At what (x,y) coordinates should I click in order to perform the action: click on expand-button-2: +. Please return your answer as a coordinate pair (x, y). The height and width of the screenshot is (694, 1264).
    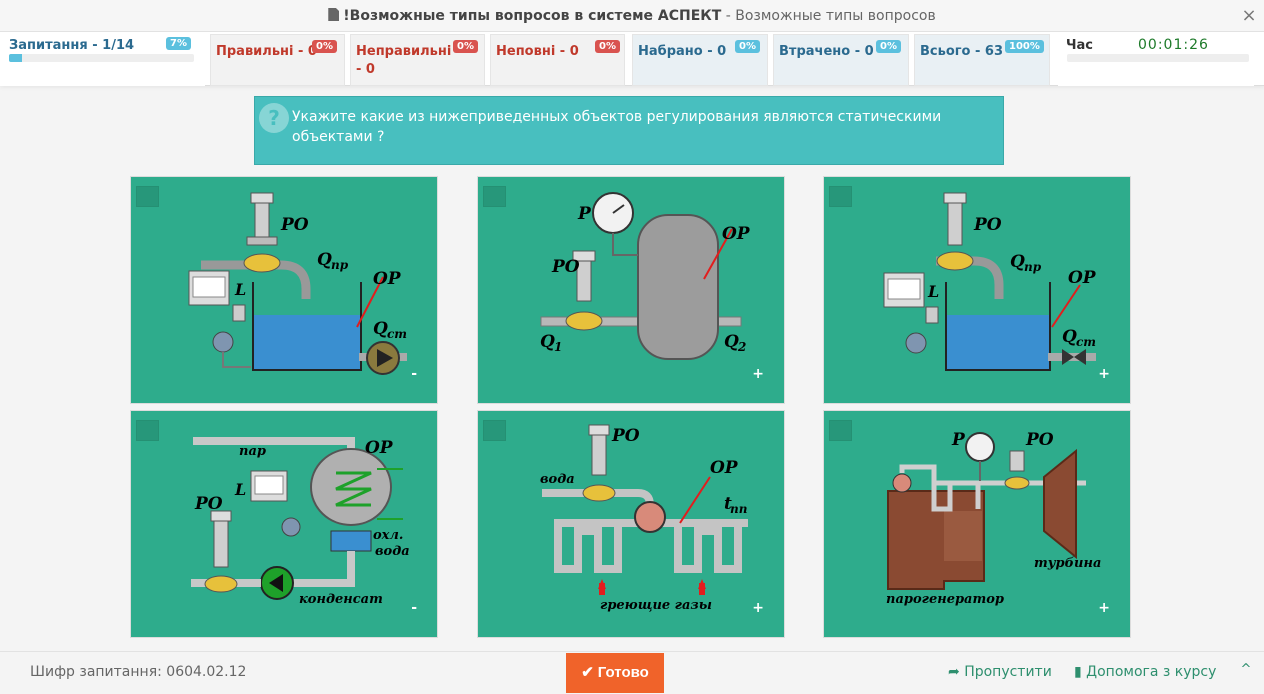
    Looking at the image, I should click on (758, 374).